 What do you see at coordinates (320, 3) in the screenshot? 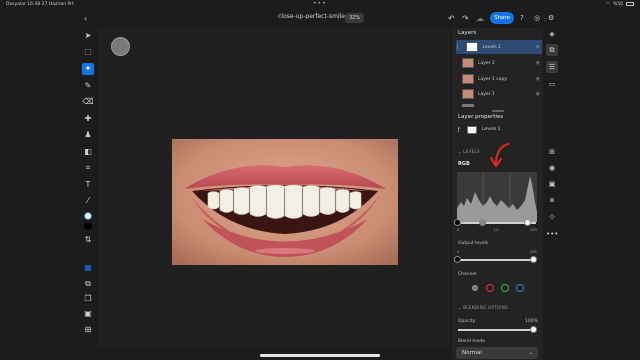
I see `multitasking-dots-icon: •••` at bounding box center [320, 3].